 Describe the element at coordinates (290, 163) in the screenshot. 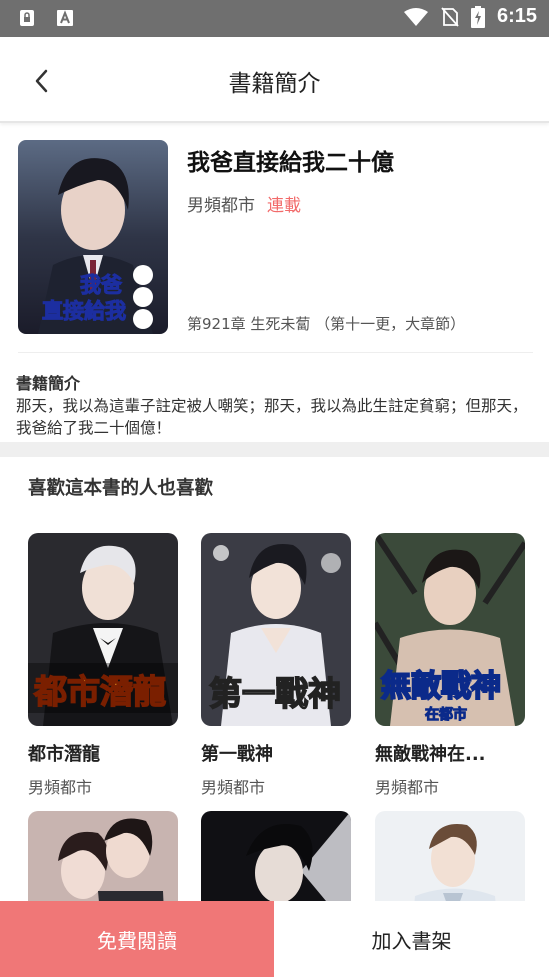

I see `book-title: 我爸直接給我二十億` at that location.